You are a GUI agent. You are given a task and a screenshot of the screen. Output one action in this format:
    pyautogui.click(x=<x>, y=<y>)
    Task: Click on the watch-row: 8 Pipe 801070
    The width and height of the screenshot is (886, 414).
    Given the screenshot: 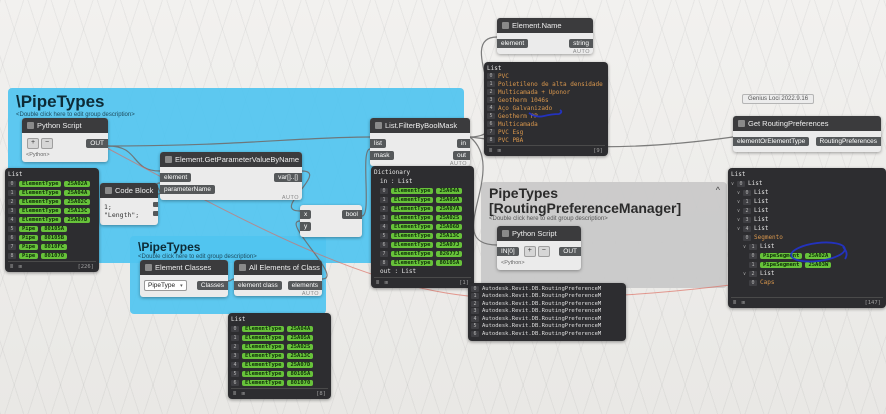 What is the action you would take?
    pyautogui.click(x=52, y=255)
    